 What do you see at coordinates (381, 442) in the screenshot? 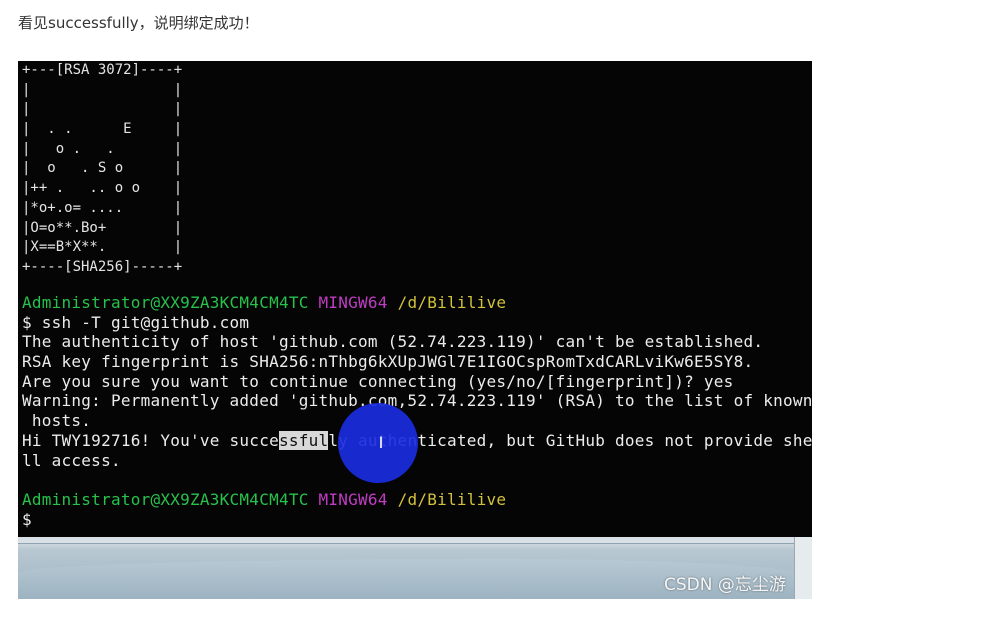
I see `text-cursor-icon: I` at bounding box center [381, 442].